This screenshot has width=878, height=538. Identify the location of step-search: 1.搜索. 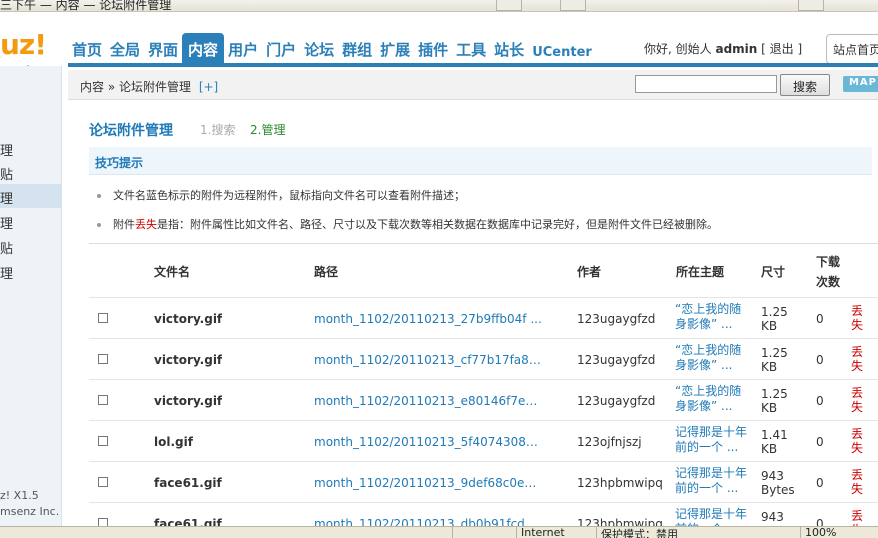
(217, 129).